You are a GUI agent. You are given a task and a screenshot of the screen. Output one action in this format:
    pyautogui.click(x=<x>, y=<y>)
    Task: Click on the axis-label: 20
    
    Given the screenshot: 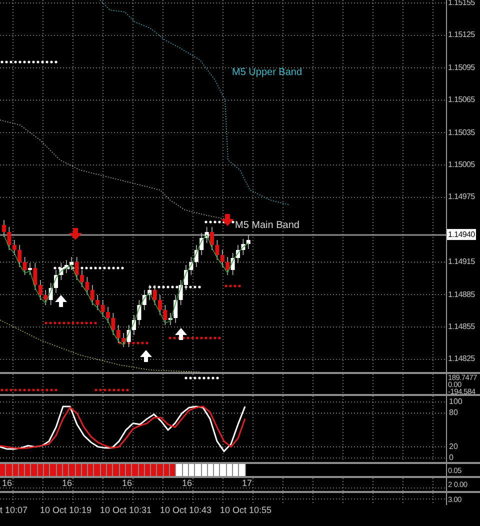 What is the action you would take?
    pyautogui.click(x=453, y=446)
    